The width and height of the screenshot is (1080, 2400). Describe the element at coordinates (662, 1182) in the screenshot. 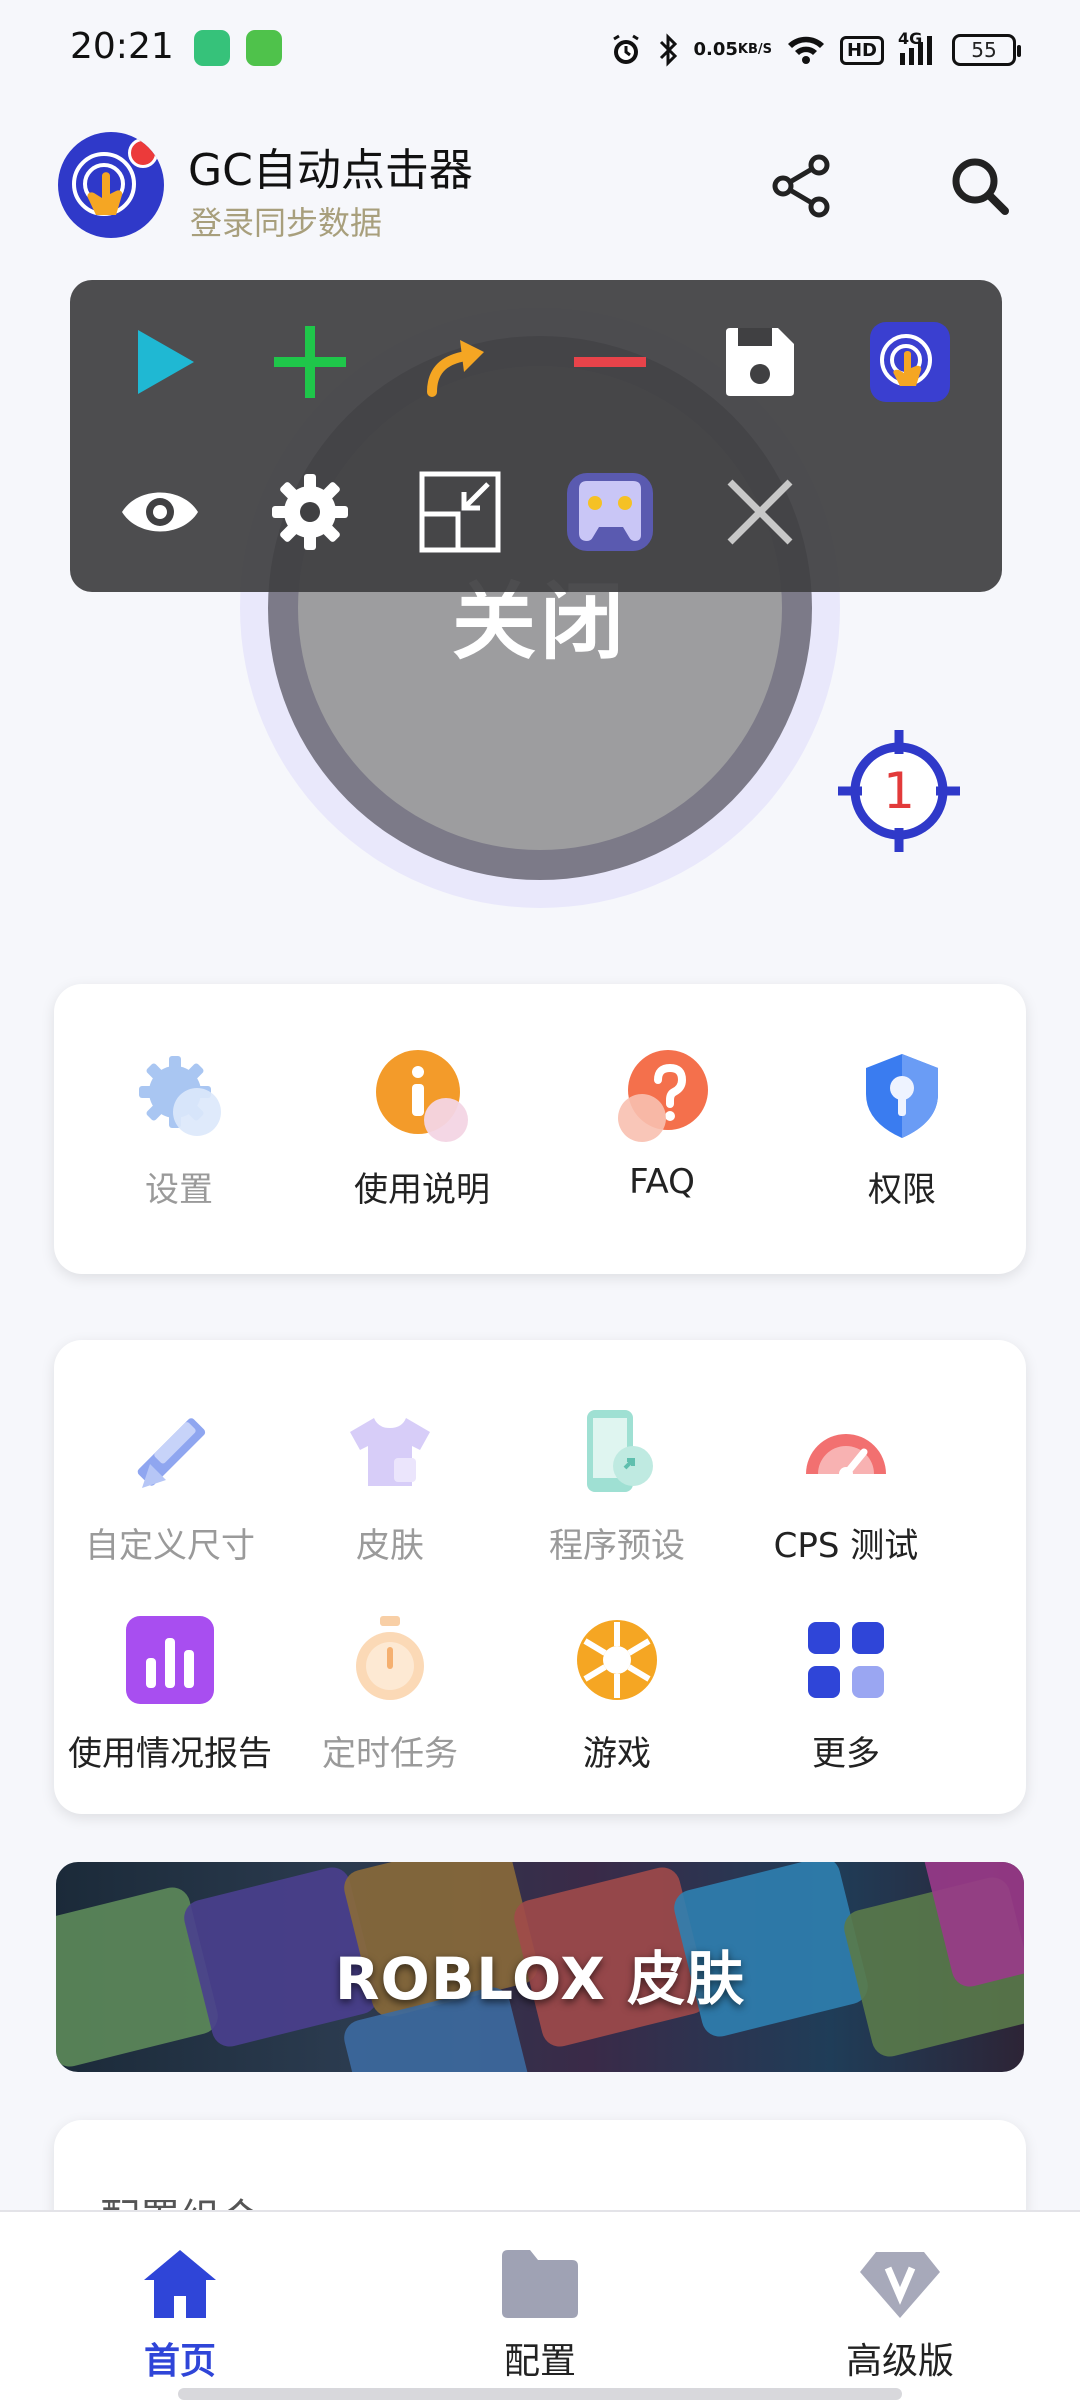

I see `faq-label: FAQ` at that location.